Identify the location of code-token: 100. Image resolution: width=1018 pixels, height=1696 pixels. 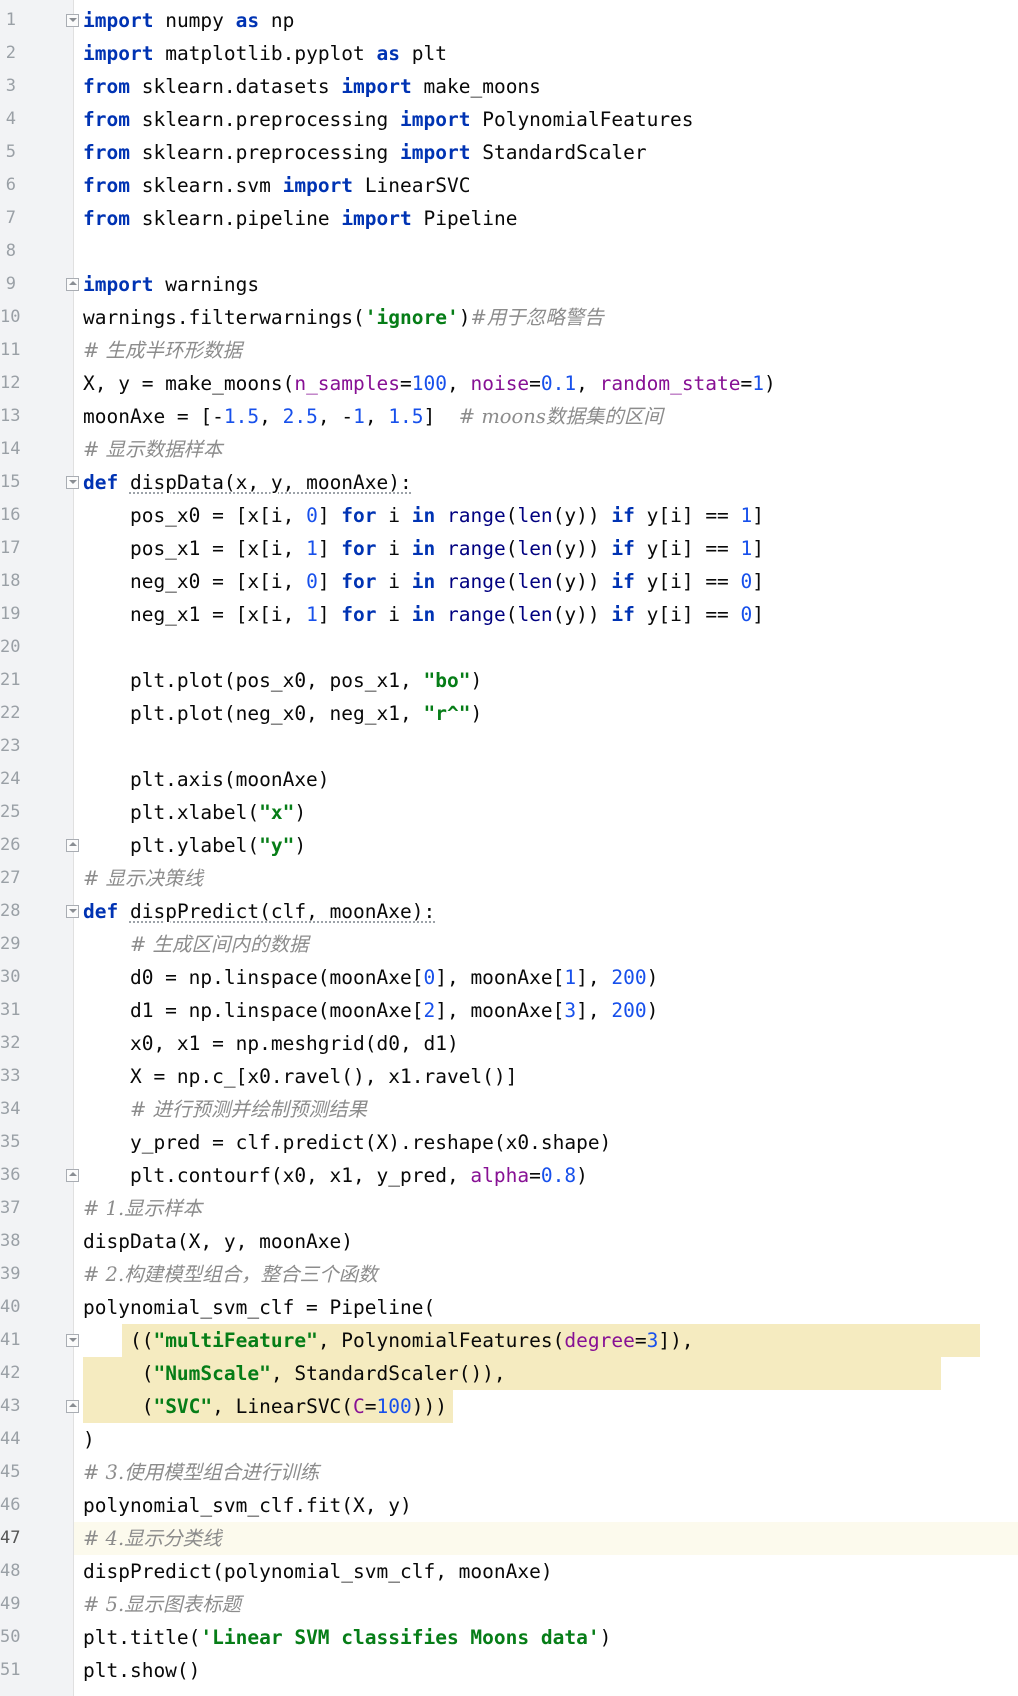
(394, 1406).